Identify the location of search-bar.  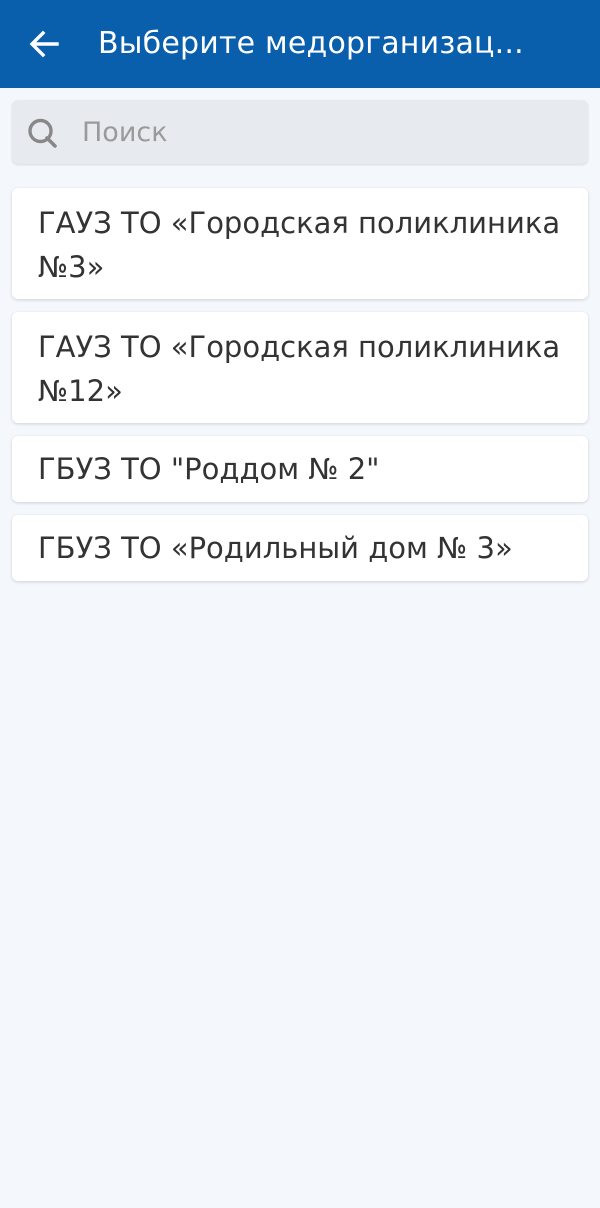
(300, 132).